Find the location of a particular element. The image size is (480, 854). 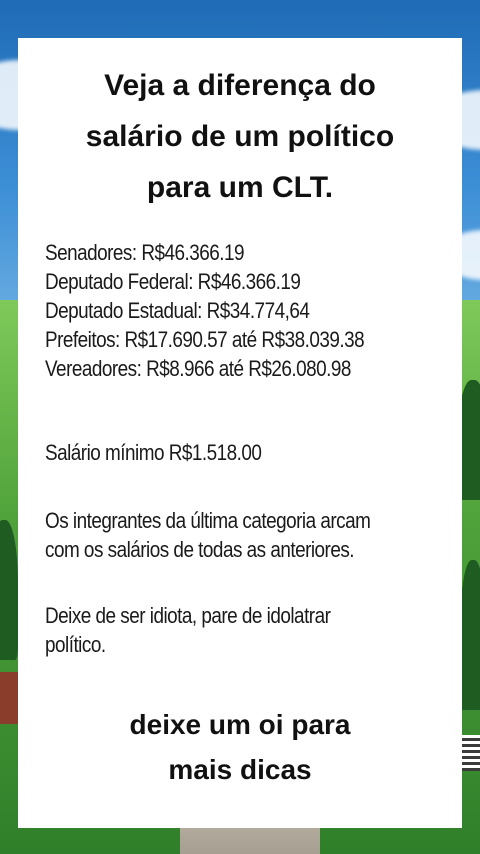

title-line: salário de um político is located at coordinates (240, 136).